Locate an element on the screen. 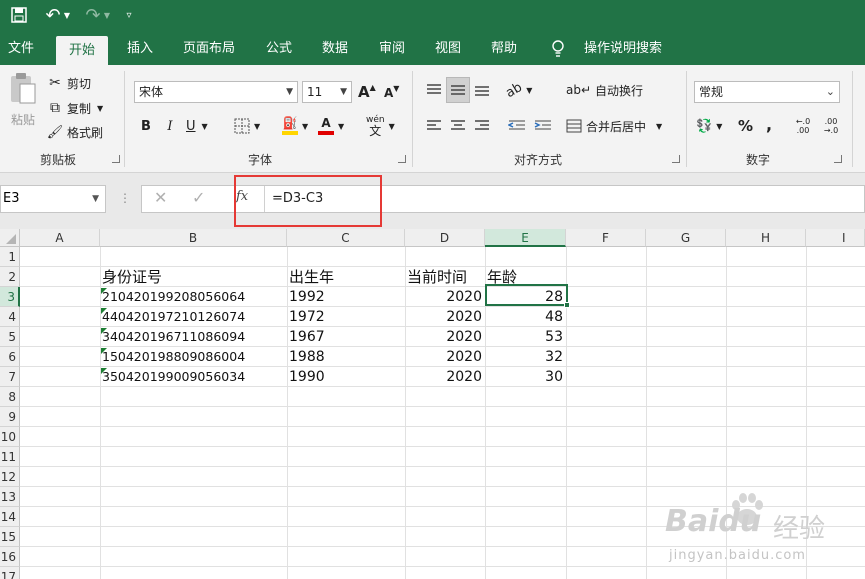 The height and width of the screenshot is (579, 865). align-center-button is located at coordinates (458, 126).